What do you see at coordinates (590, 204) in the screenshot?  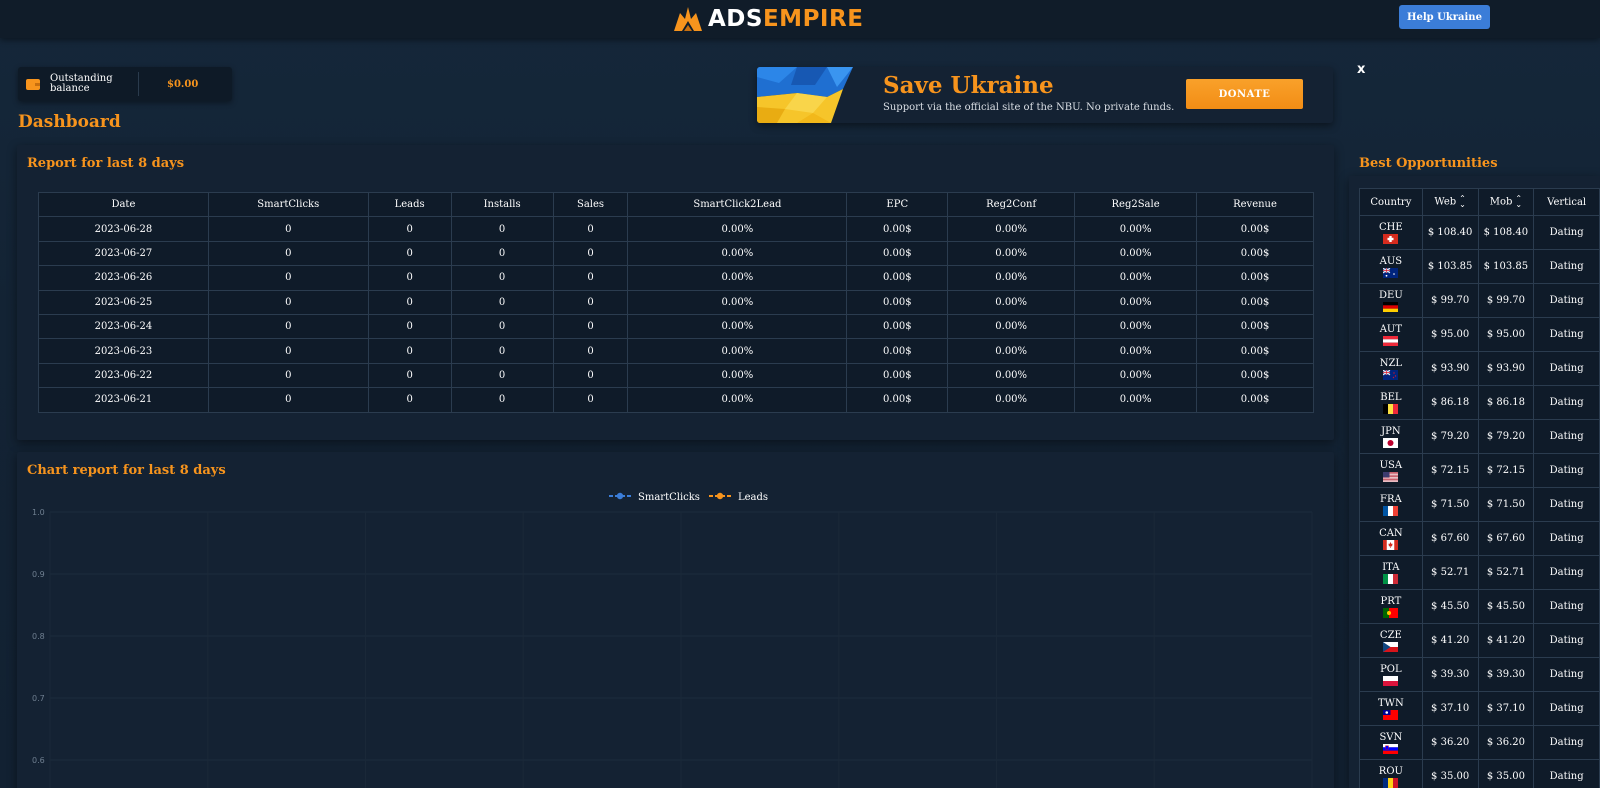 I see `col-sales: Sales` at bounding box center [590, 204].